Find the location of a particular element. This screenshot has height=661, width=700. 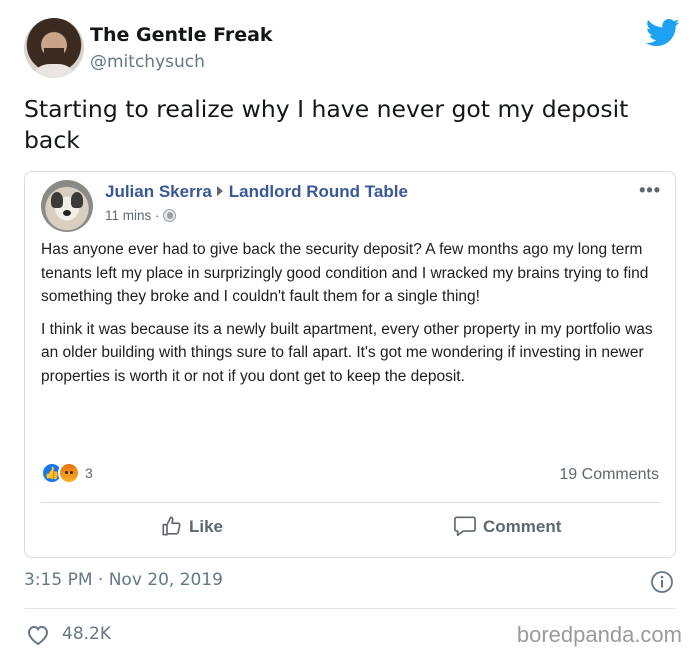

tweet-header: The Gentle Freak @mitchysuch is located at coordinates (352, 49).